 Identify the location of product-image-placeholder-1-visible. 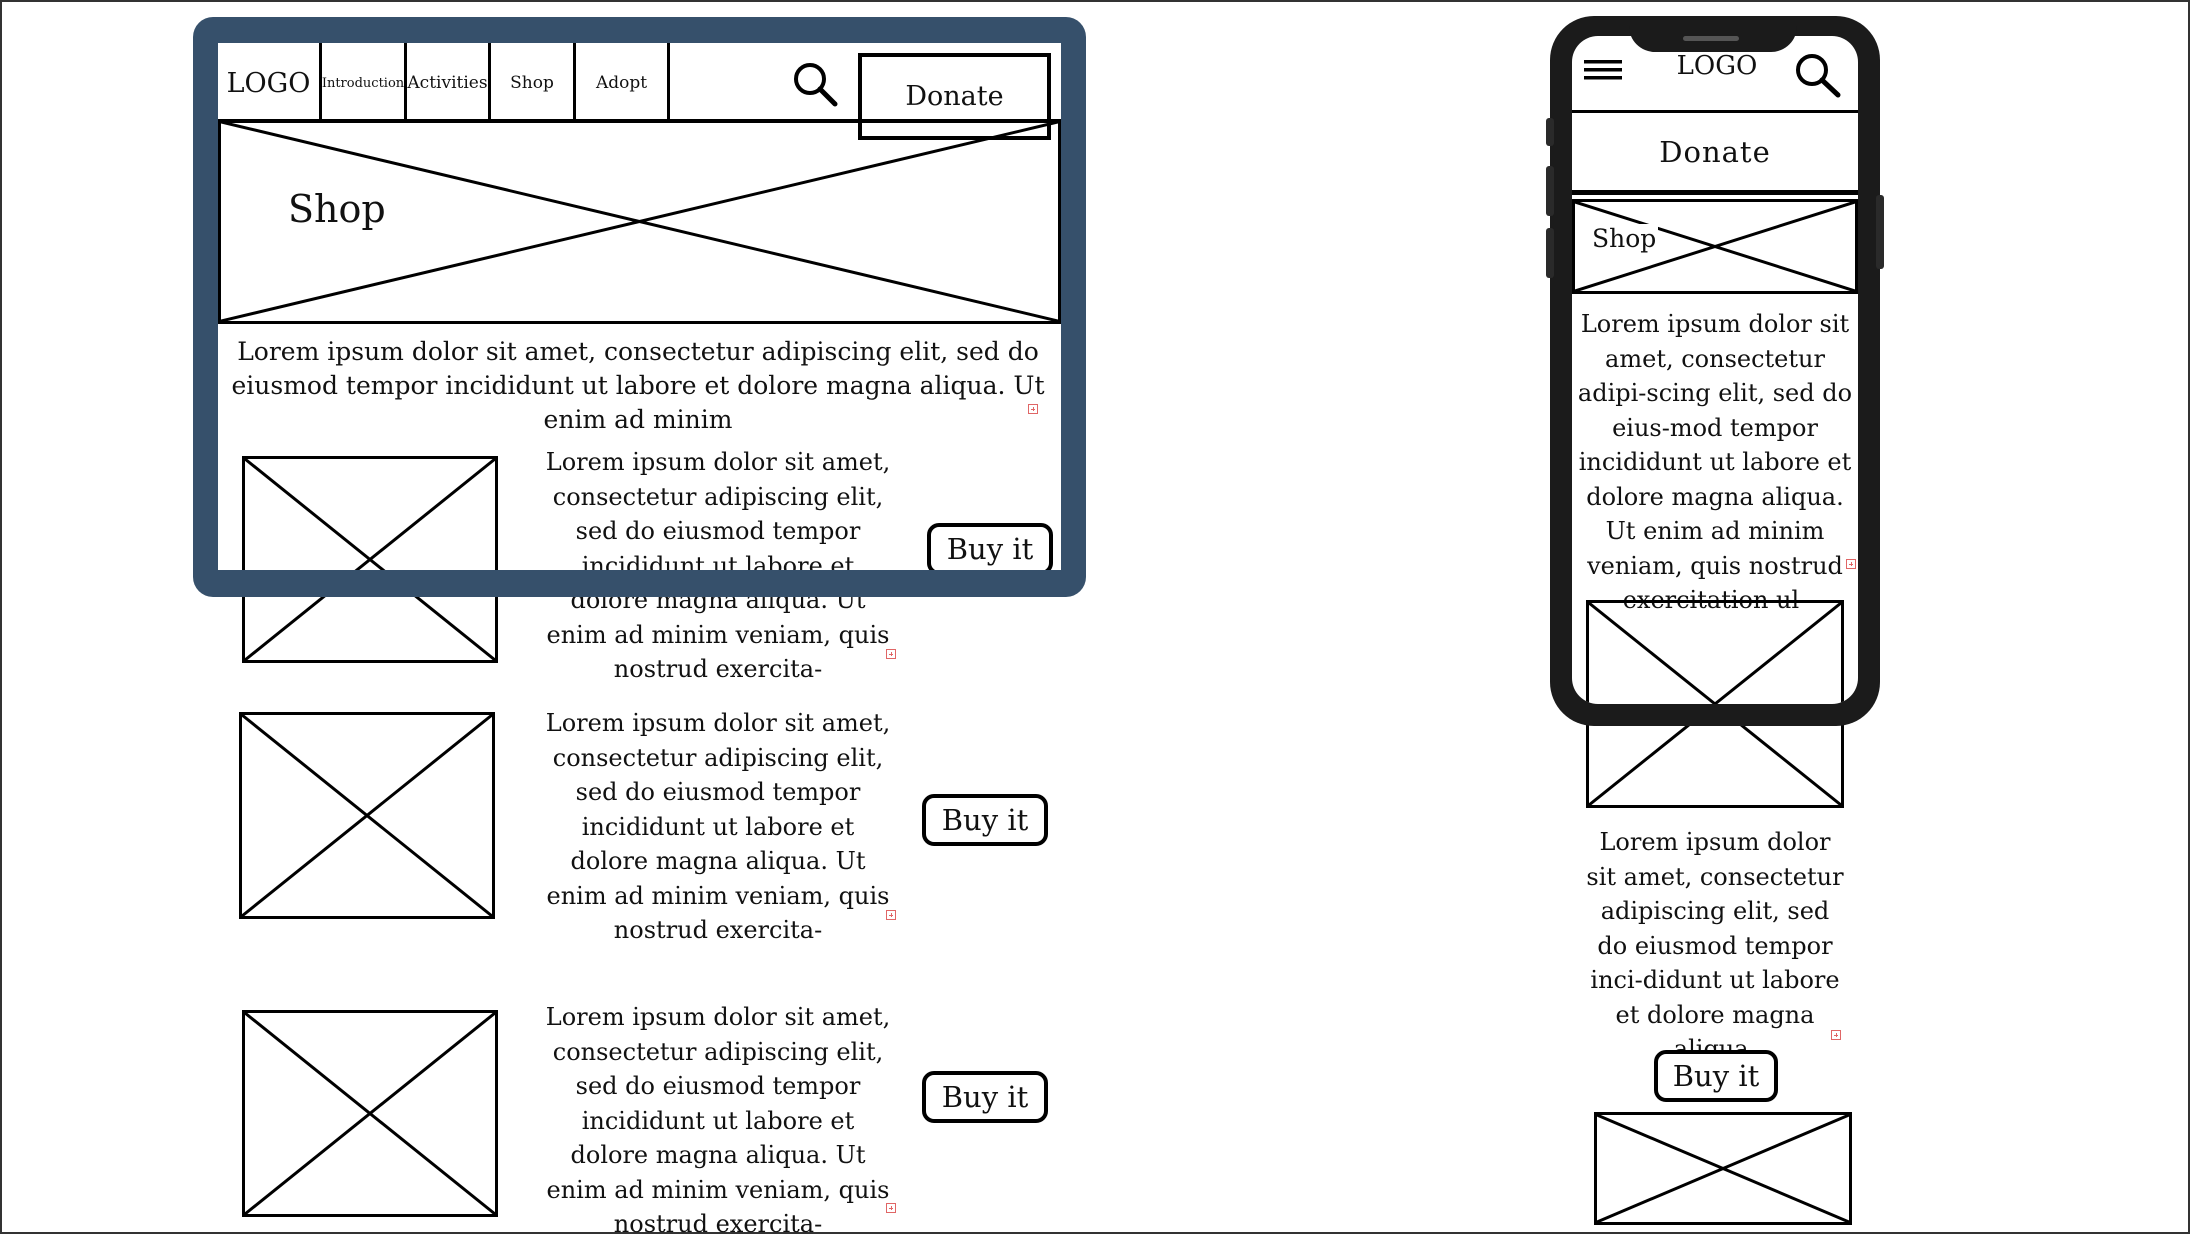
(370, 513).